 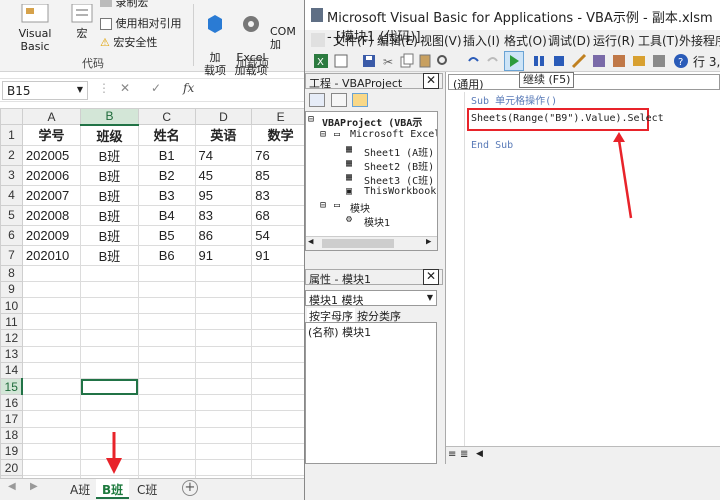 What do you see at coordinates (11, 235) in the screenshot?
I see `row-header: 6` at bounding box center [11, 235].